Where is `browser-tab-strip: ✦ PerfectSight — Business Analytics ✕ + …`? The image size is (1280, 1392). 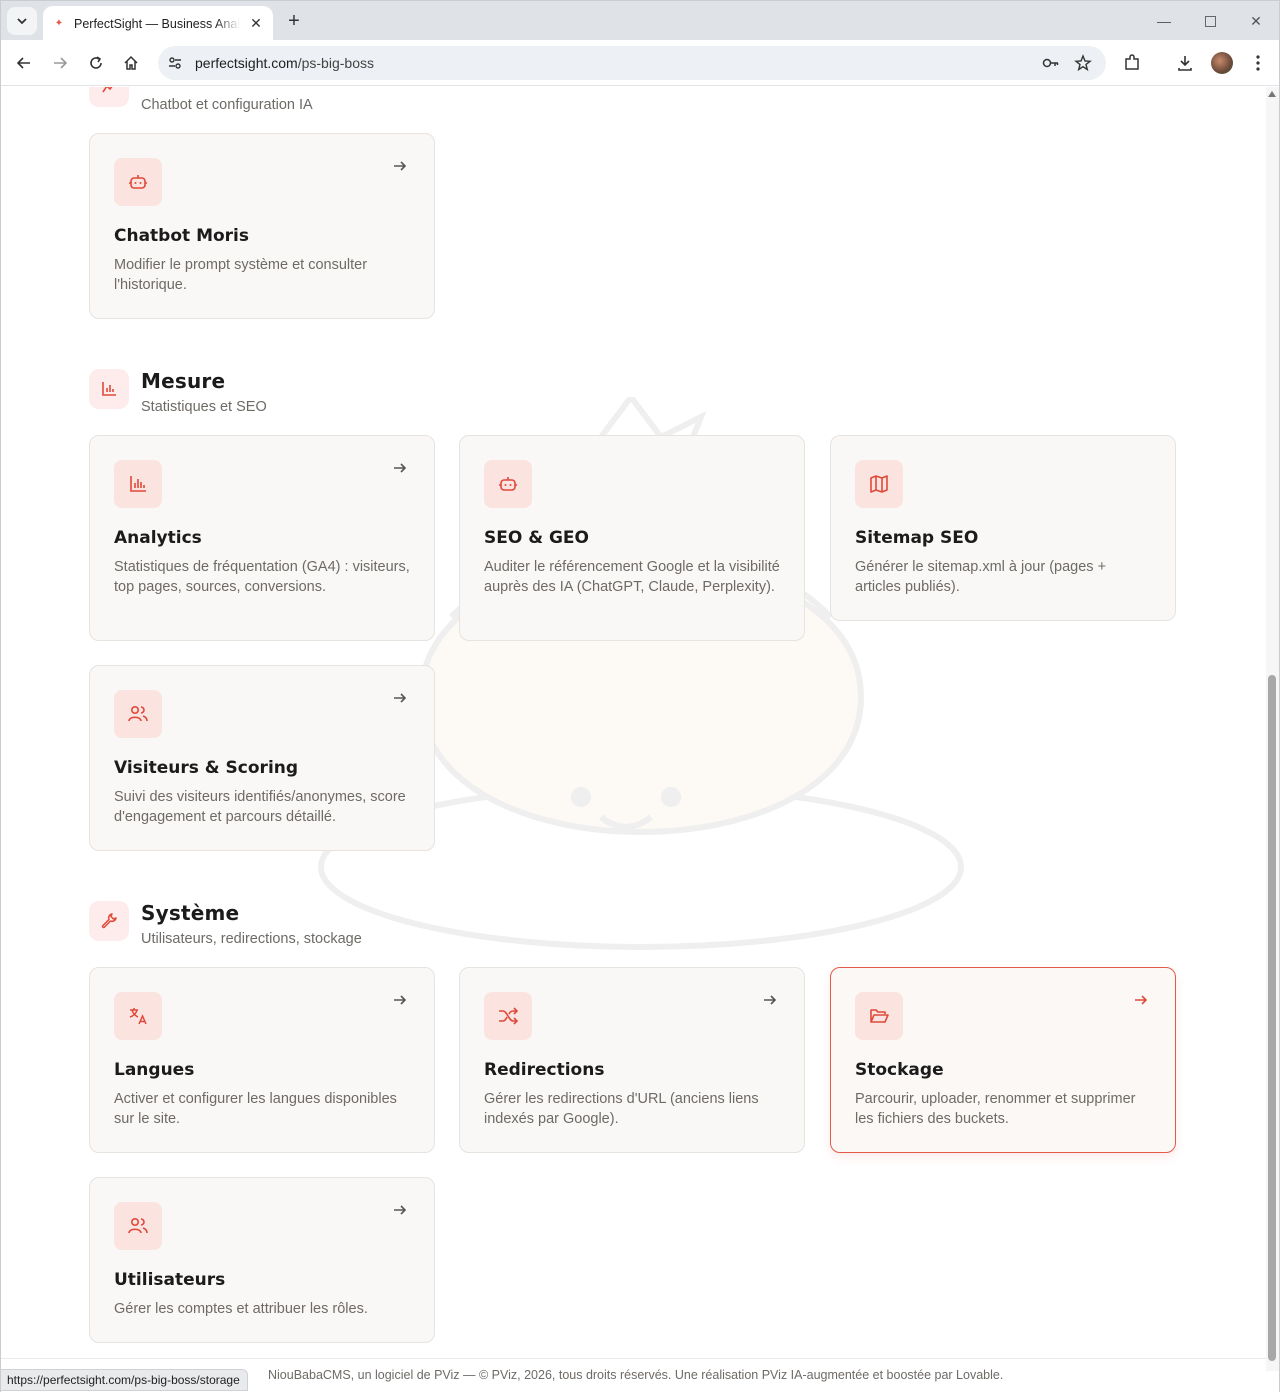 browser-tab-strip: ✦ PerfectSight — Business Analytics ✕ + … is located at coordinates (640, 20).